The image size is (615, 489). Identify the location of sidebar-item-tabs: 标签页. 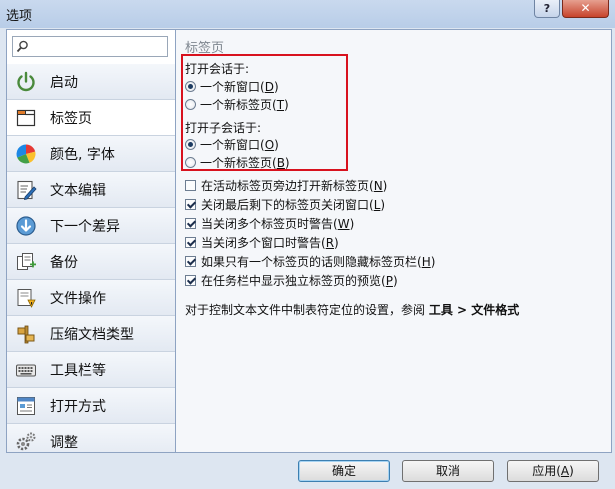
(91, 118).